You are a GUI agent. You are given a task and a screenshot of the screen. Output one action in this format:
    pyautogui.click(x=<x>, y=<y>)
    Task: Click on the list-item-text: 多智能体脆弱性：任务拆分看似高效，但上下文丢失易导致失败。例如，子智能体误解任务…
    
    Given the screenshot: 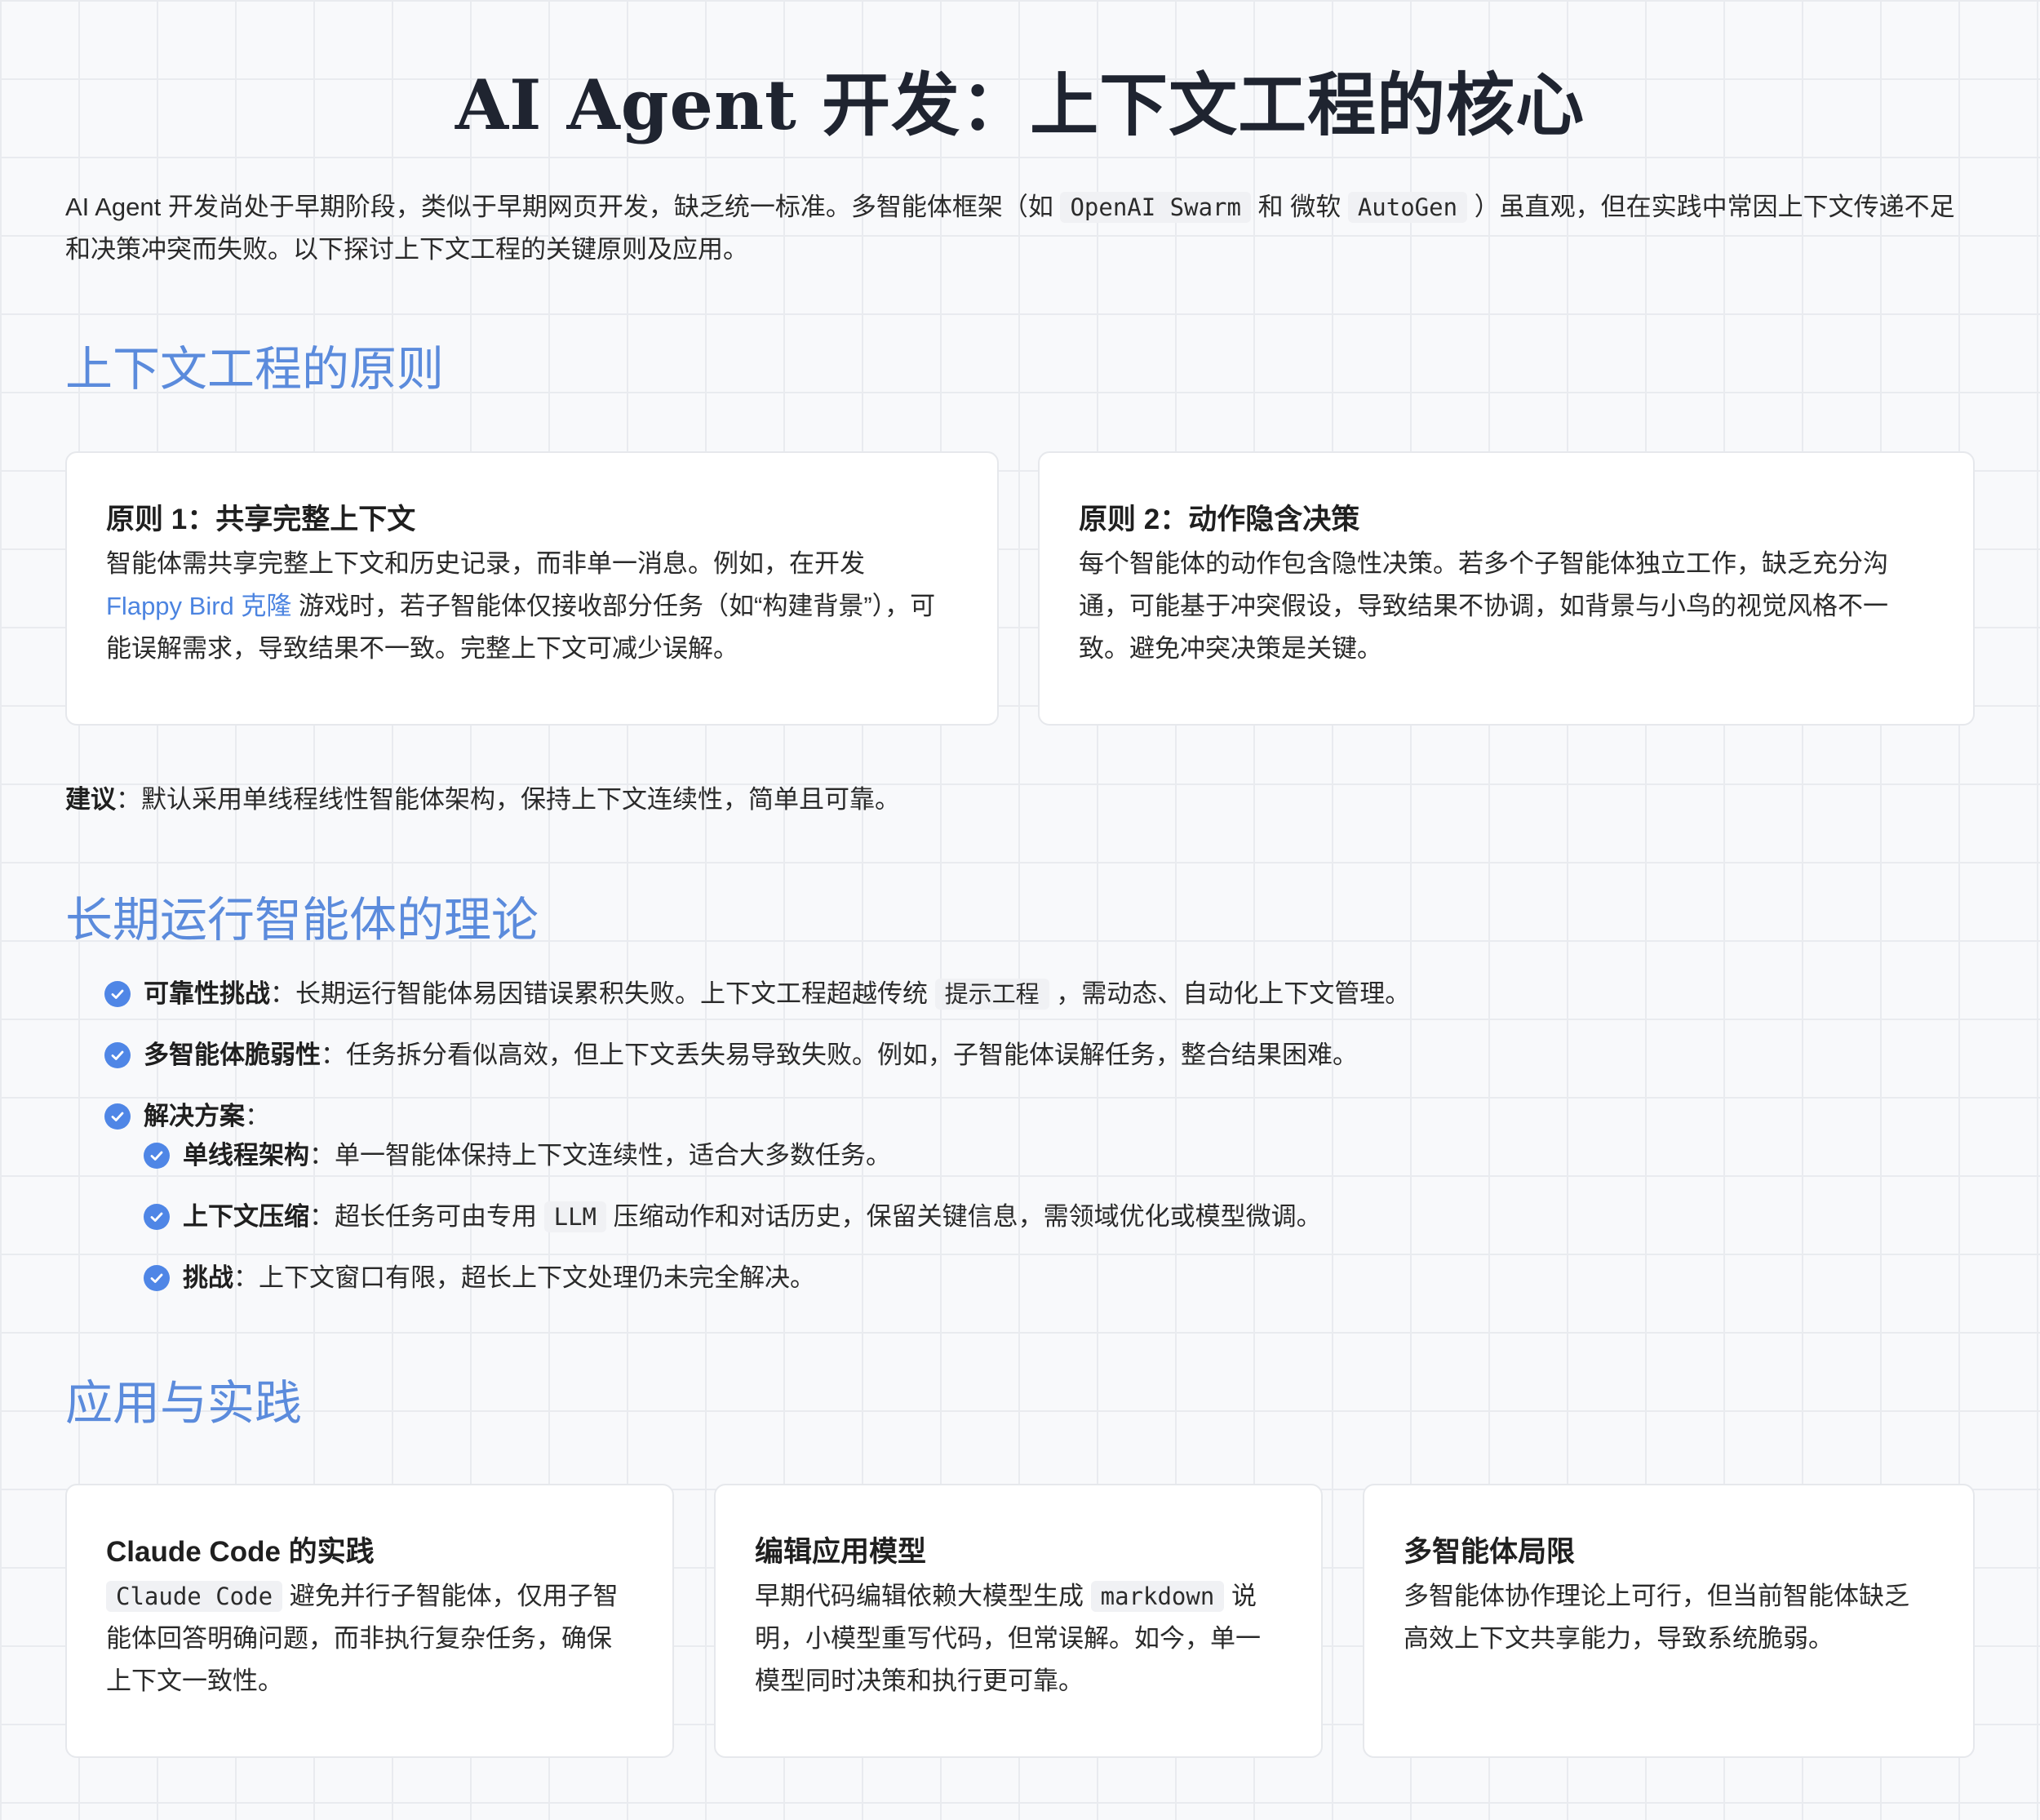 What is the action you would take?
    pyautogui.click(x=751, y=1055)
    